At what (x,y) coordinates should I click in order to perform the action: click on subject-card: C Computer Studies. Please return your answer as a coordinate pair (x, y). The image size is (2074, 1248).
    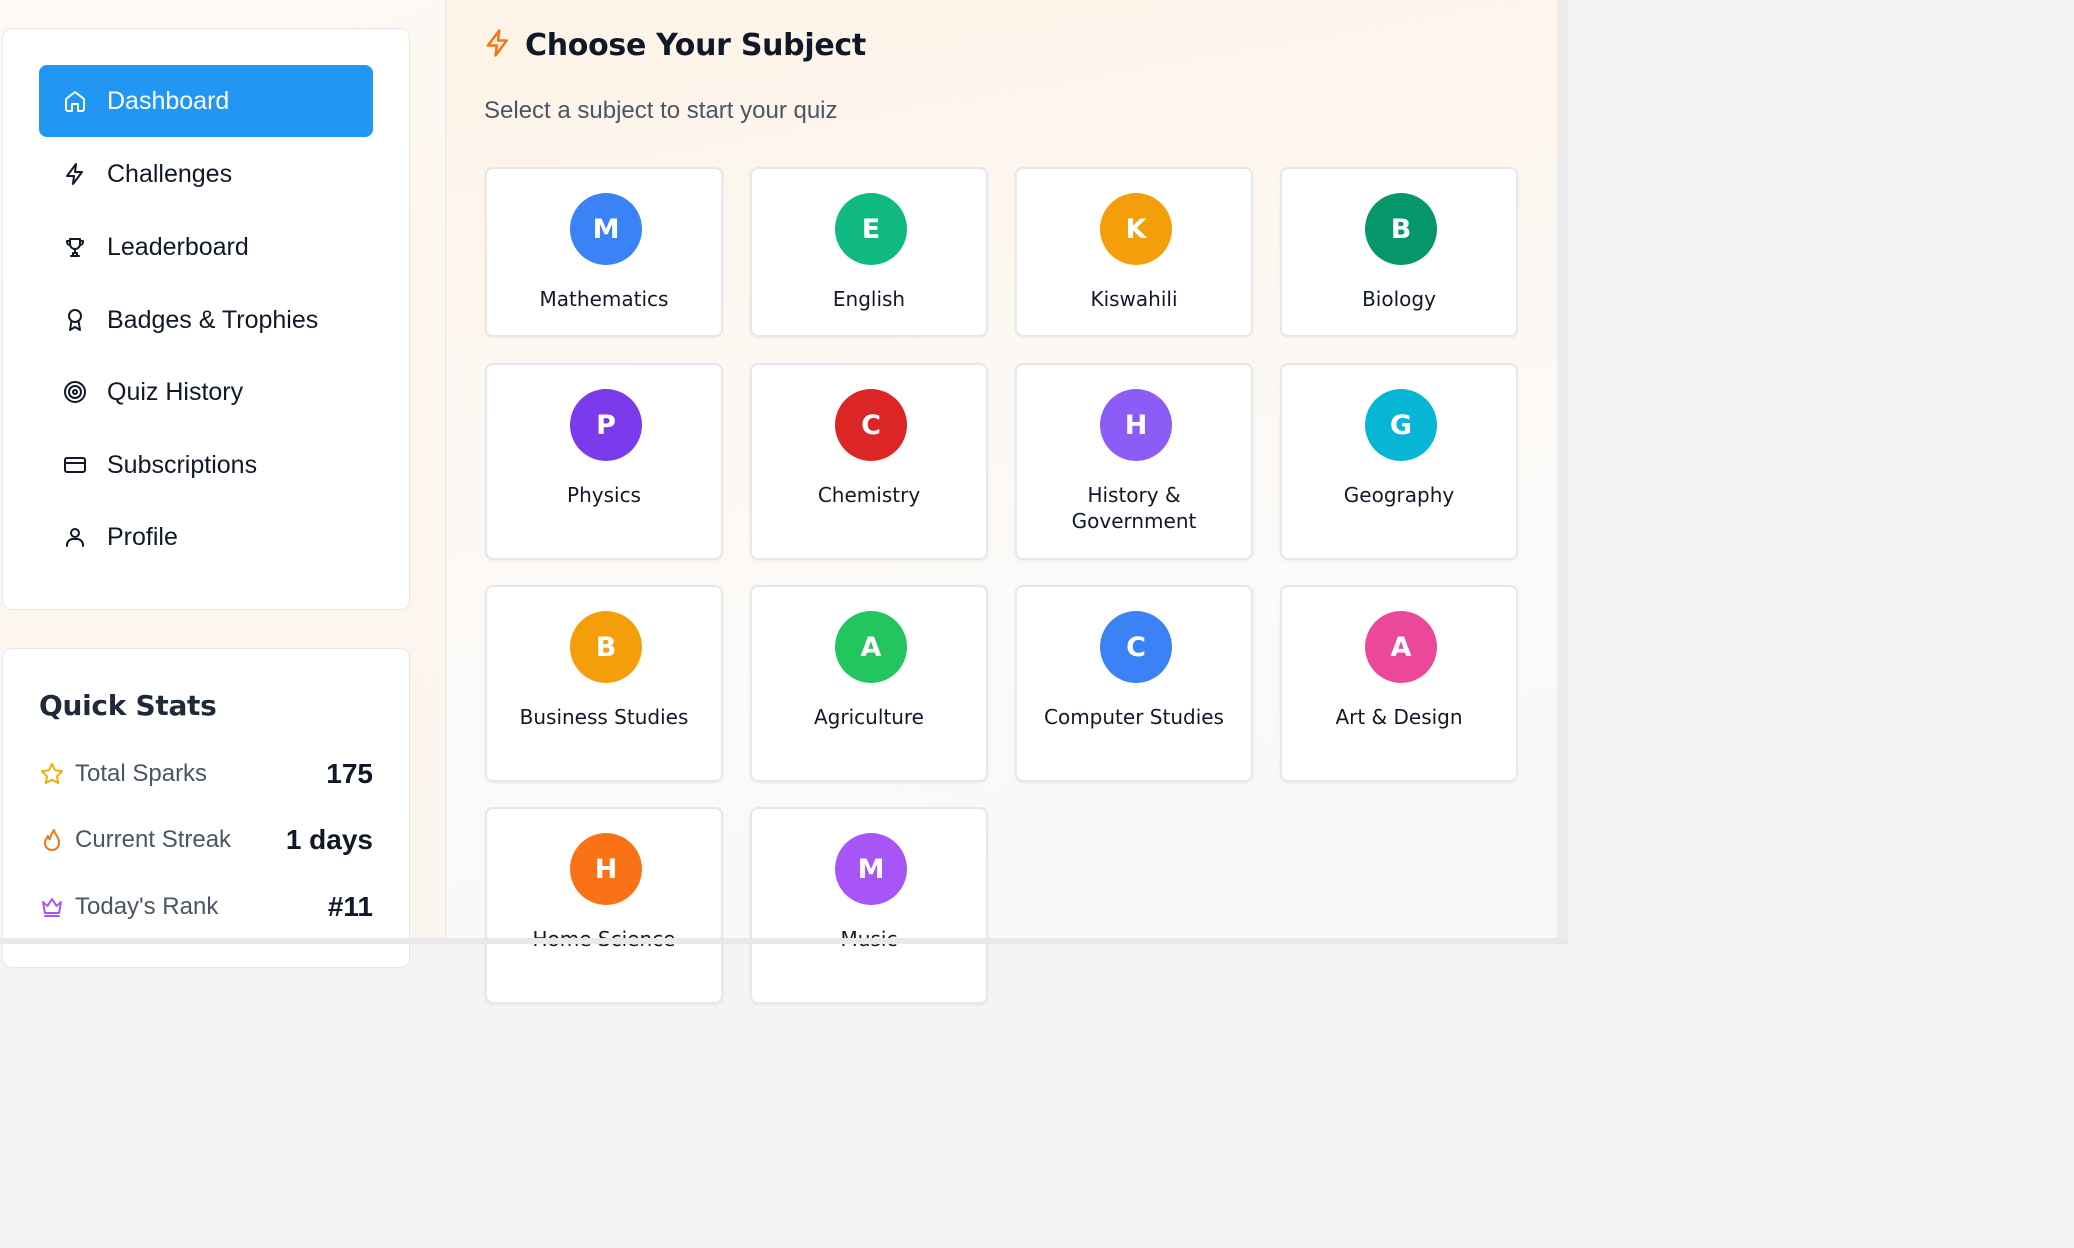
    Looking at the image, I should click on (1134, 683).